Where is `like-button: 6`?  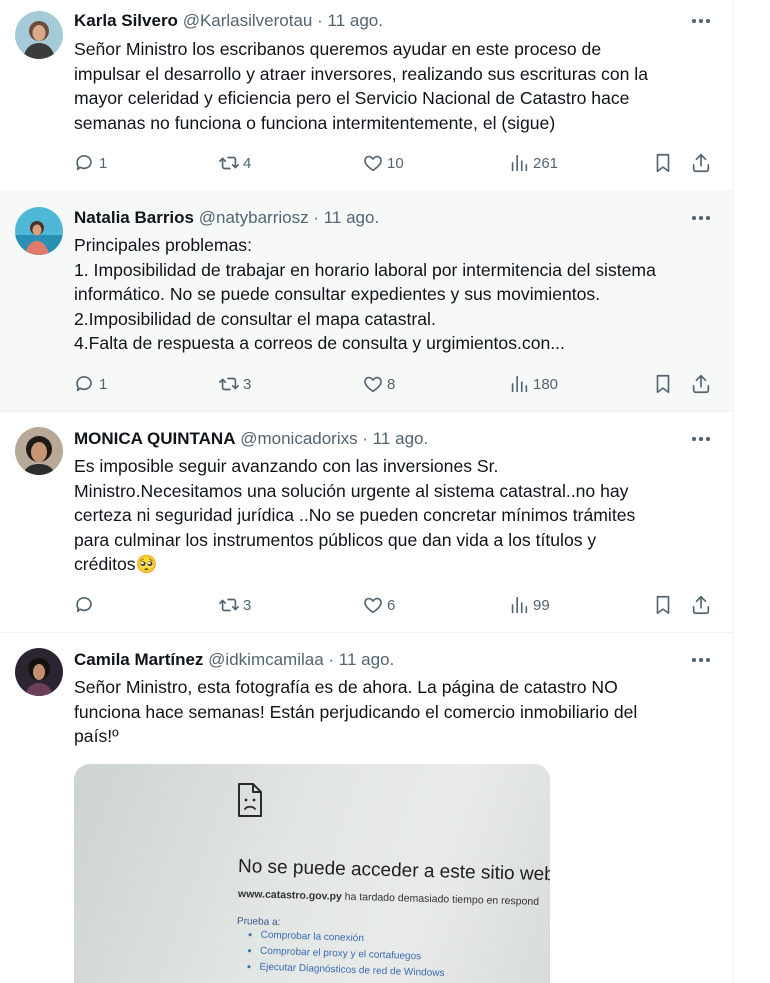
like-button: 6 is located at coordinates (378, 605).